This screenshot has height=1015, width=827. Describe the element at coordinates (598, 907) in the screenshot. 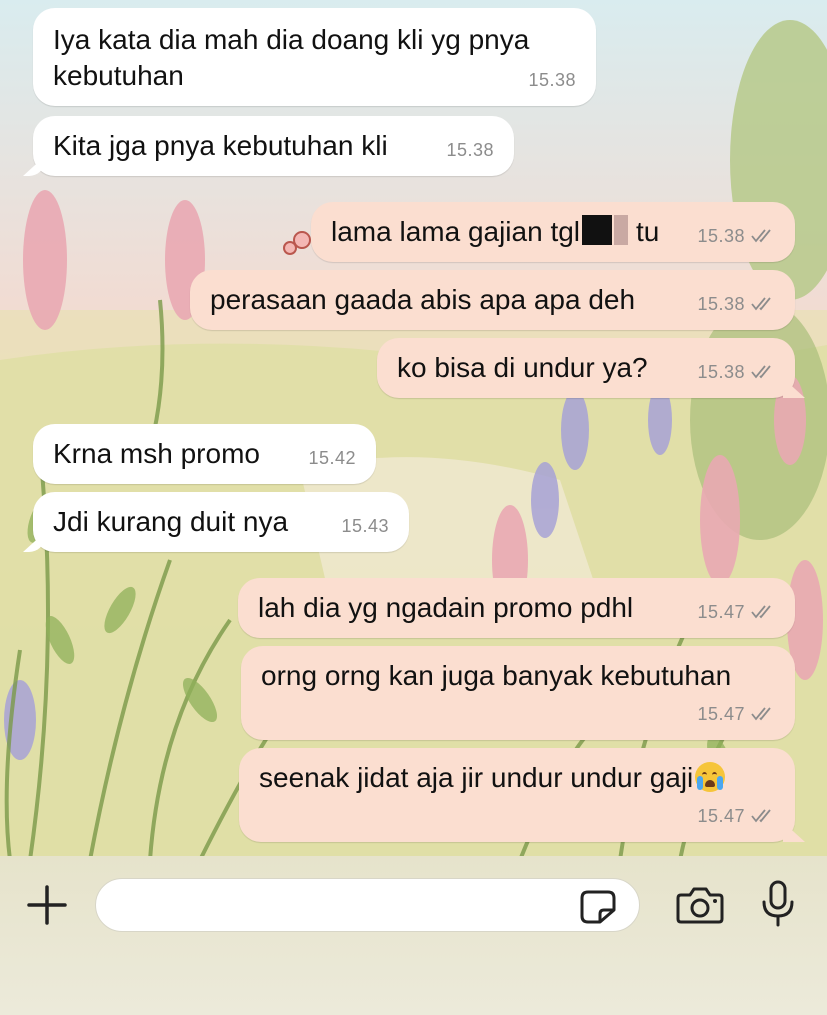

I see `sticker-icon` at that location.